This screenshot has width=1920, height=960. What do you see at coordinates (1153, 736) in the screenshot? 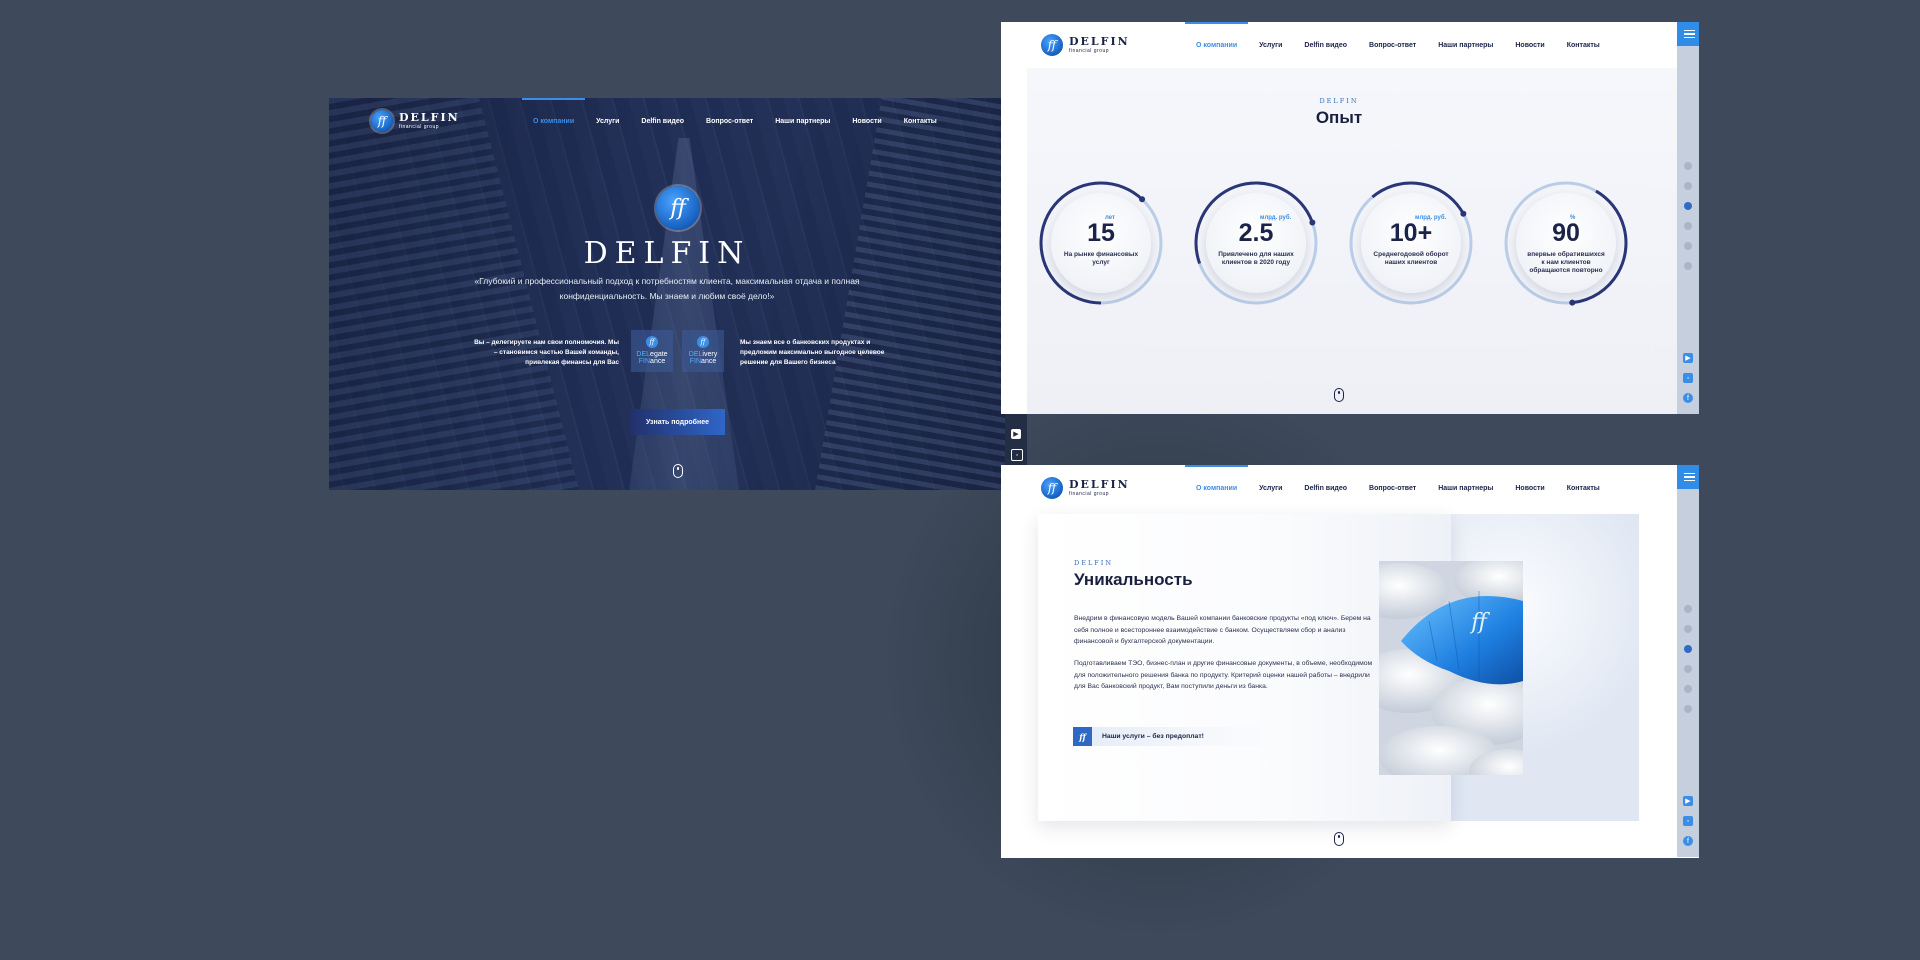
I see `cta-label: Наши услуги – без предоплат!` at bounding box center [1153, 736].